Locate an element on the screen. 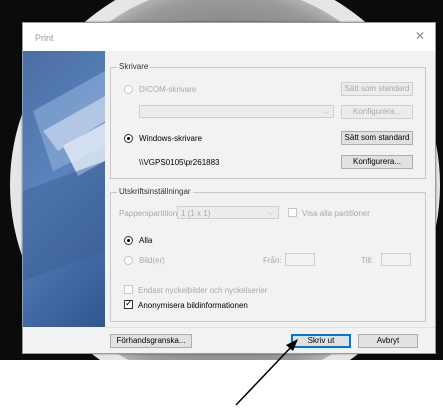 The image size is (443, 415). arrow-head-icon is located at coordinates (292, 345).